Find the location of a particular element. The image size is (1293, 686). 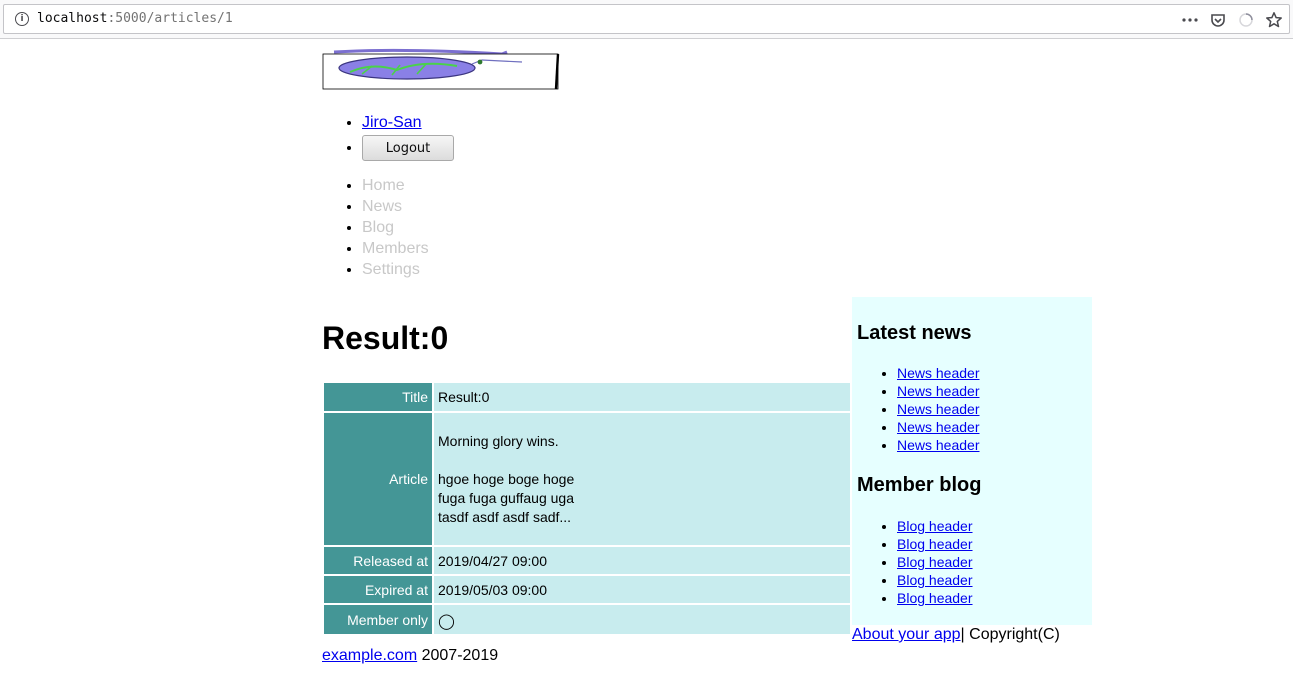

logout-button: Logout is located at coordinates (408, 148).